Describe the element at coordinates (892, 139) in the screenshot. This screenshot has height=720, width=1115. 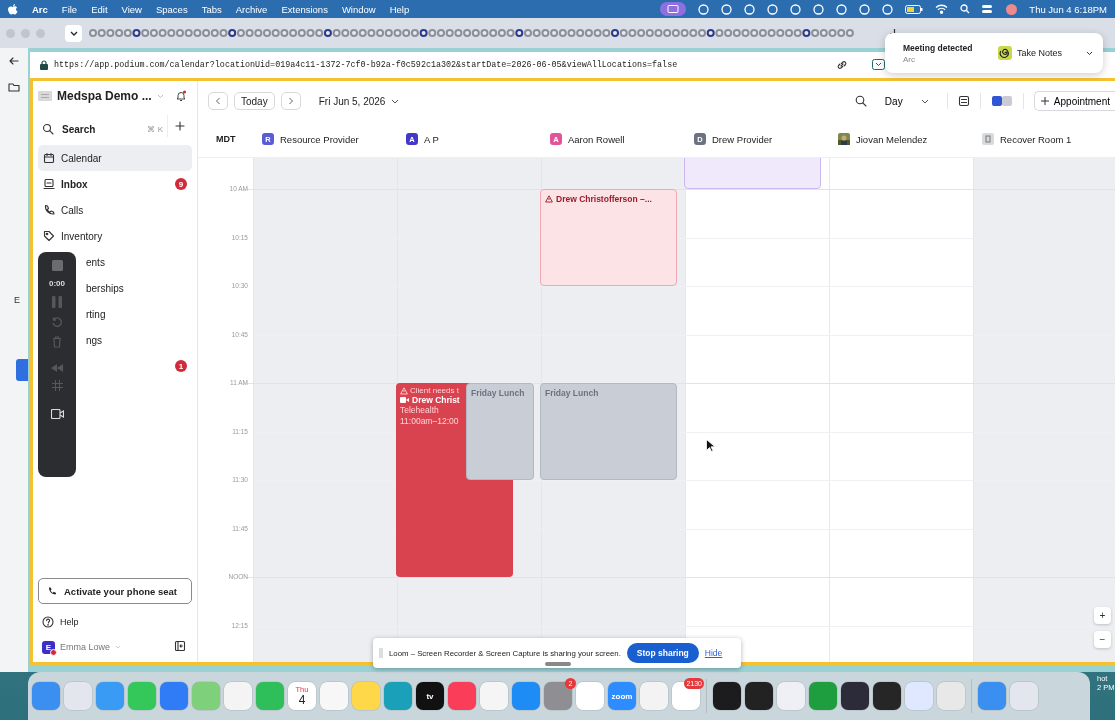
I see `resource-name: Jiovan Melendez` at that location.